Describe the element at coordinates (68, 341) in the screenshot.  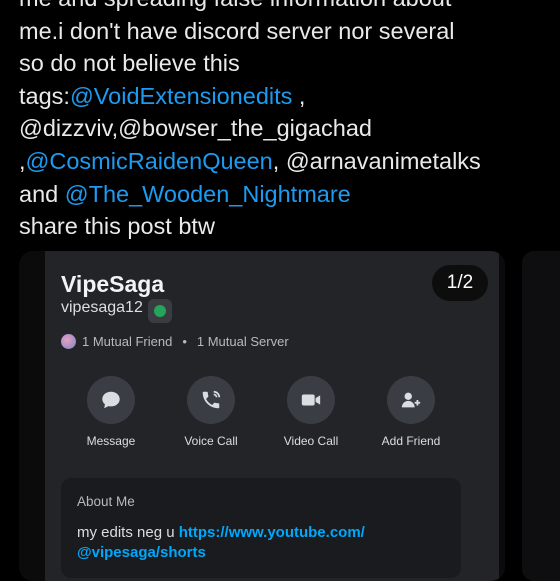
I see `mutual-avatar` at that location.